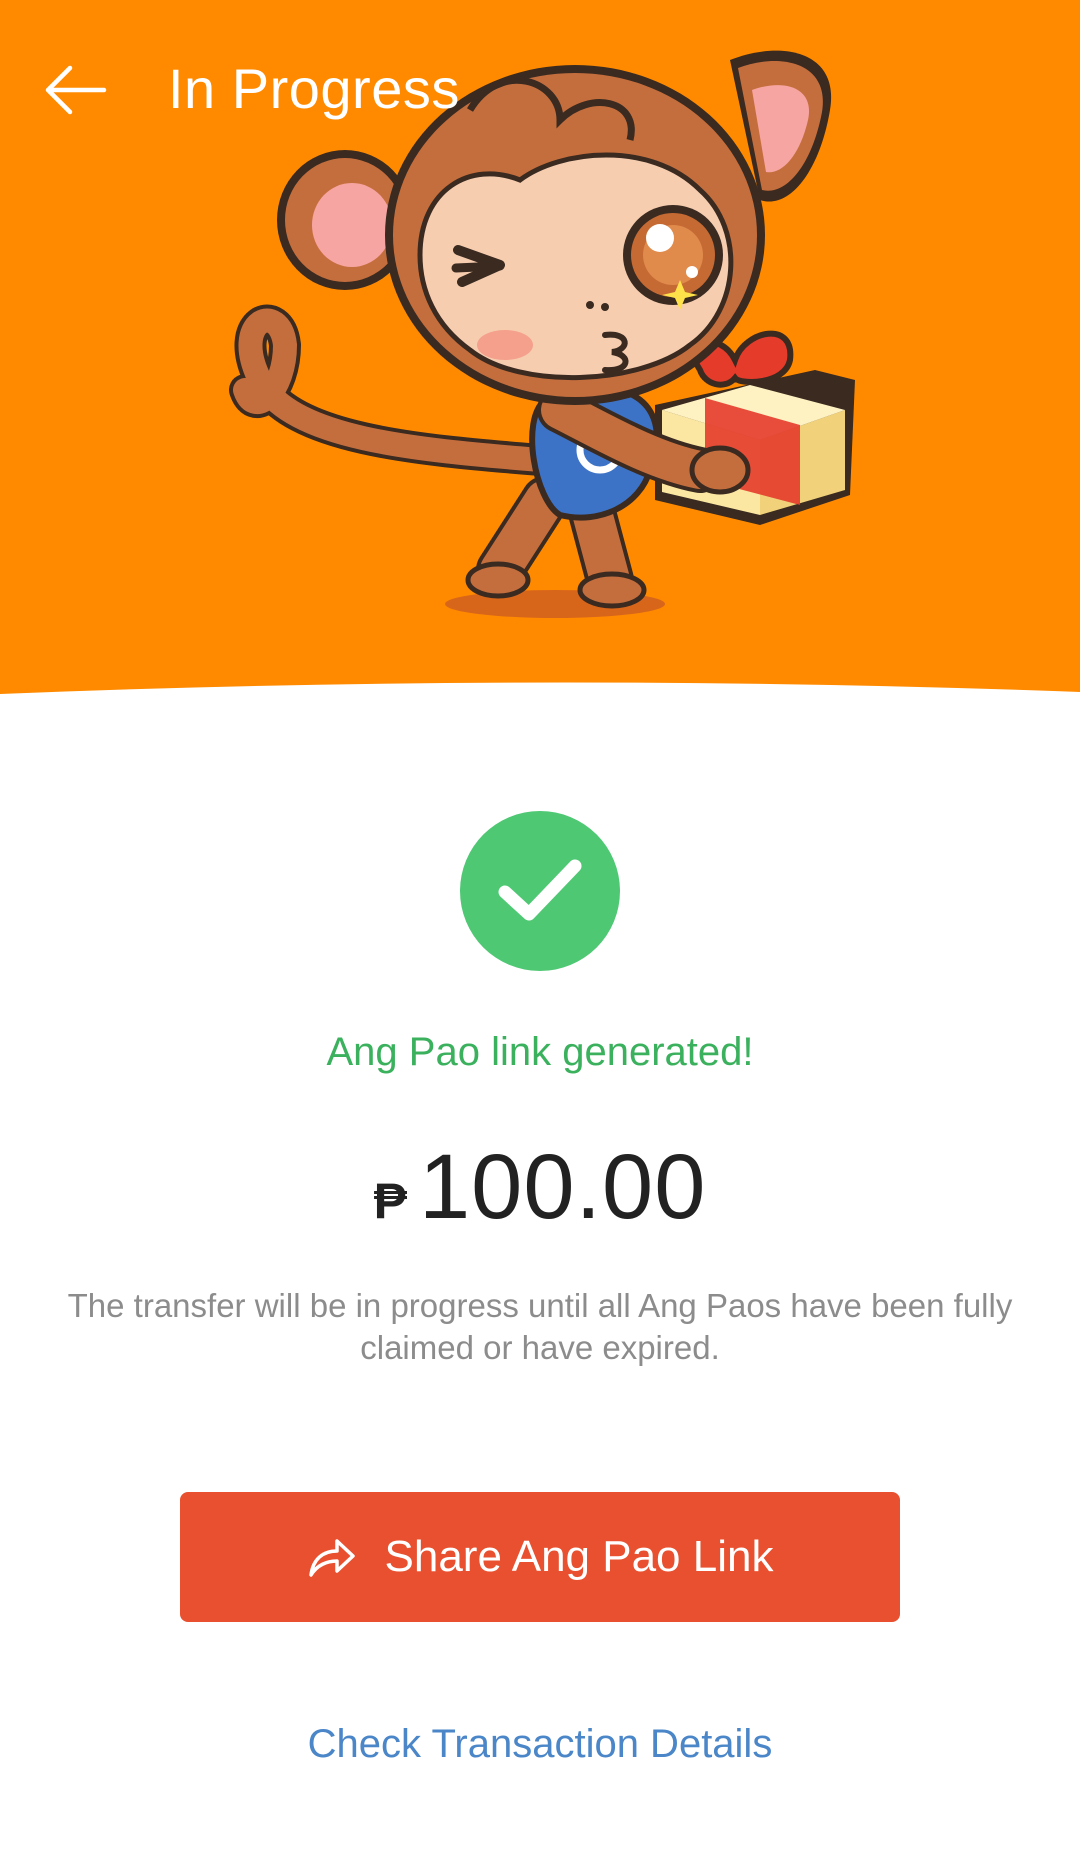  Describe the element at coordinates (332, 1557) in the screenshot. I see `share-arrow-icon` at that location.